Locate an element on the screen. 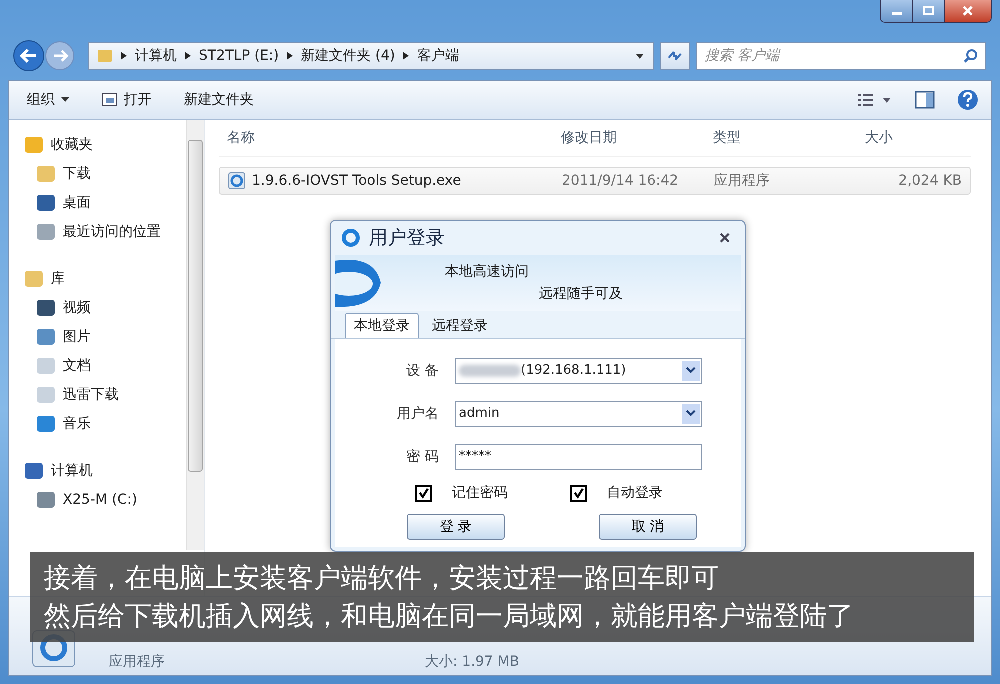 The height and width of the screenshot is (684, 1000). dialog-title: 用户登录 is located at coordinates (407, 238).